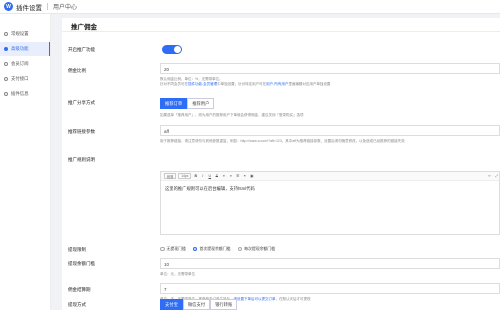  What do you see at coordinates (77, 249) in the screenshot?
I see `withdraw-label: 提现限制` at bounding box center [77, 249].